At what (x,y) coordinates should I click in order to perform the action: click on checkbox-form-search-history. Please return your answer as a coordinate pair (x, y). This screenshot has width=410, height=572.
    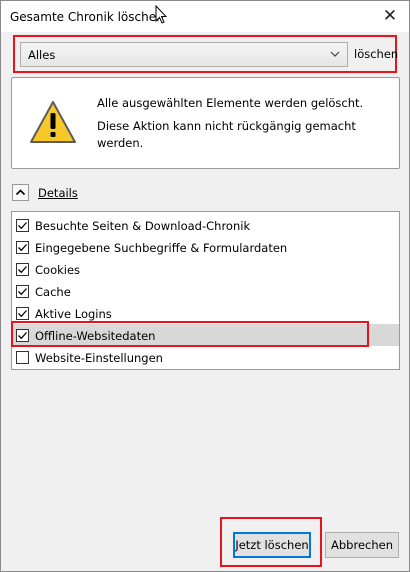
    Looking at the image, I should click on (22, 247).